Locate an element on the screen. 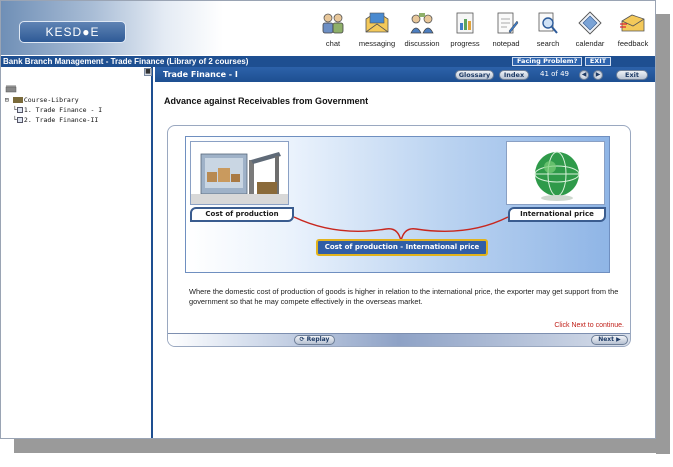 Image resolution: width=673 pixels, height=467 pixels. exit-top-button: EXIT is located at coordinates (598, 61).